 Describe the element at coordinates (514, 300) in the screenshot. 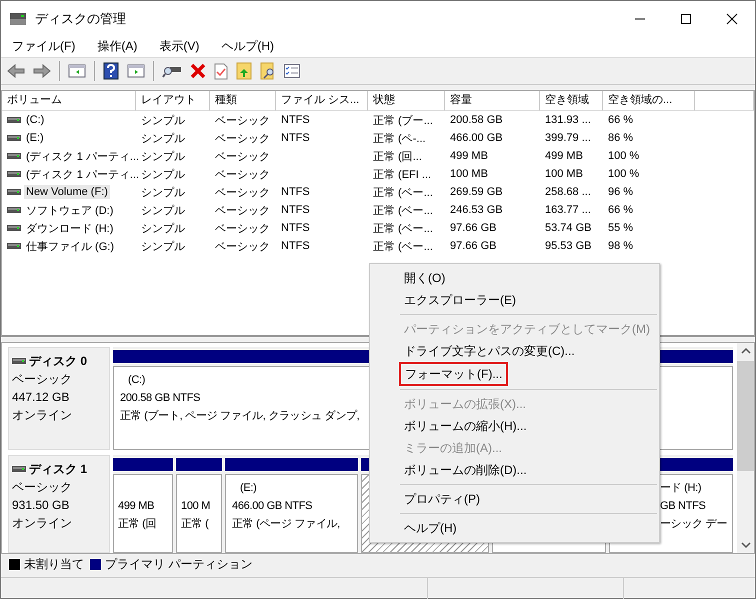

I see `menu-item: エクスプローラー(E)` at that location.